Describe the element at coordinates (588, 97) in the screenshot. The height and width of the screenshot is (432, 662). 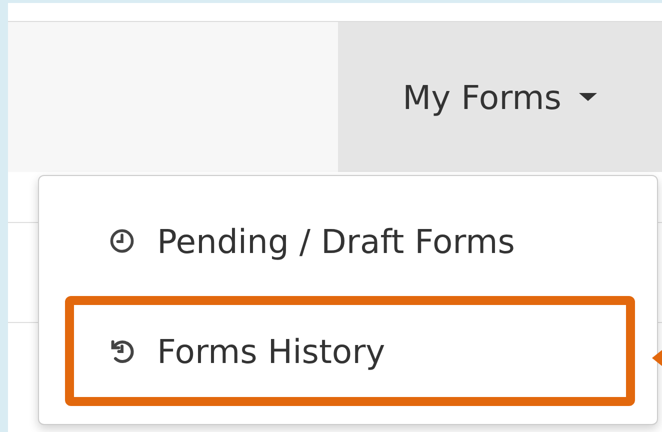
I see `caret-icon` at that location.